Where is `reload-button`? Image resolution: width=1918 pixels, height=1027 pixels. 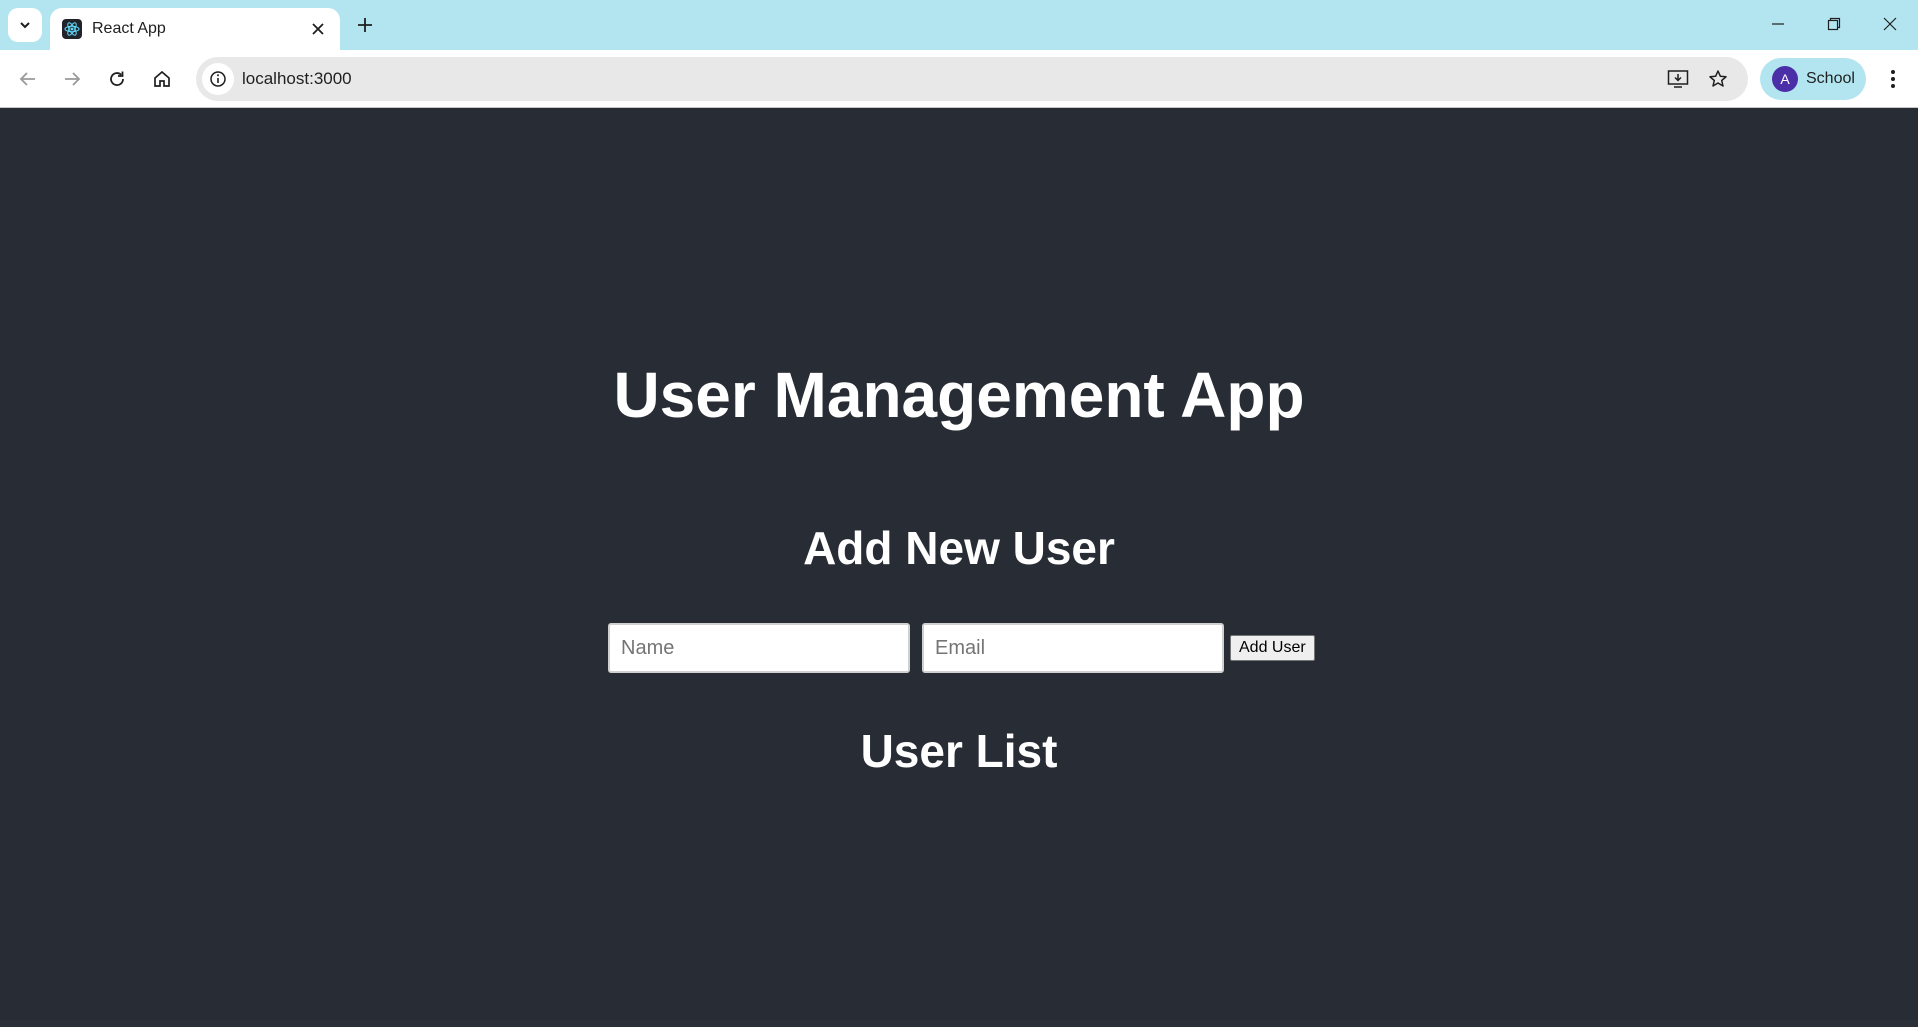 reload-button is located at coordinates (117, 79).